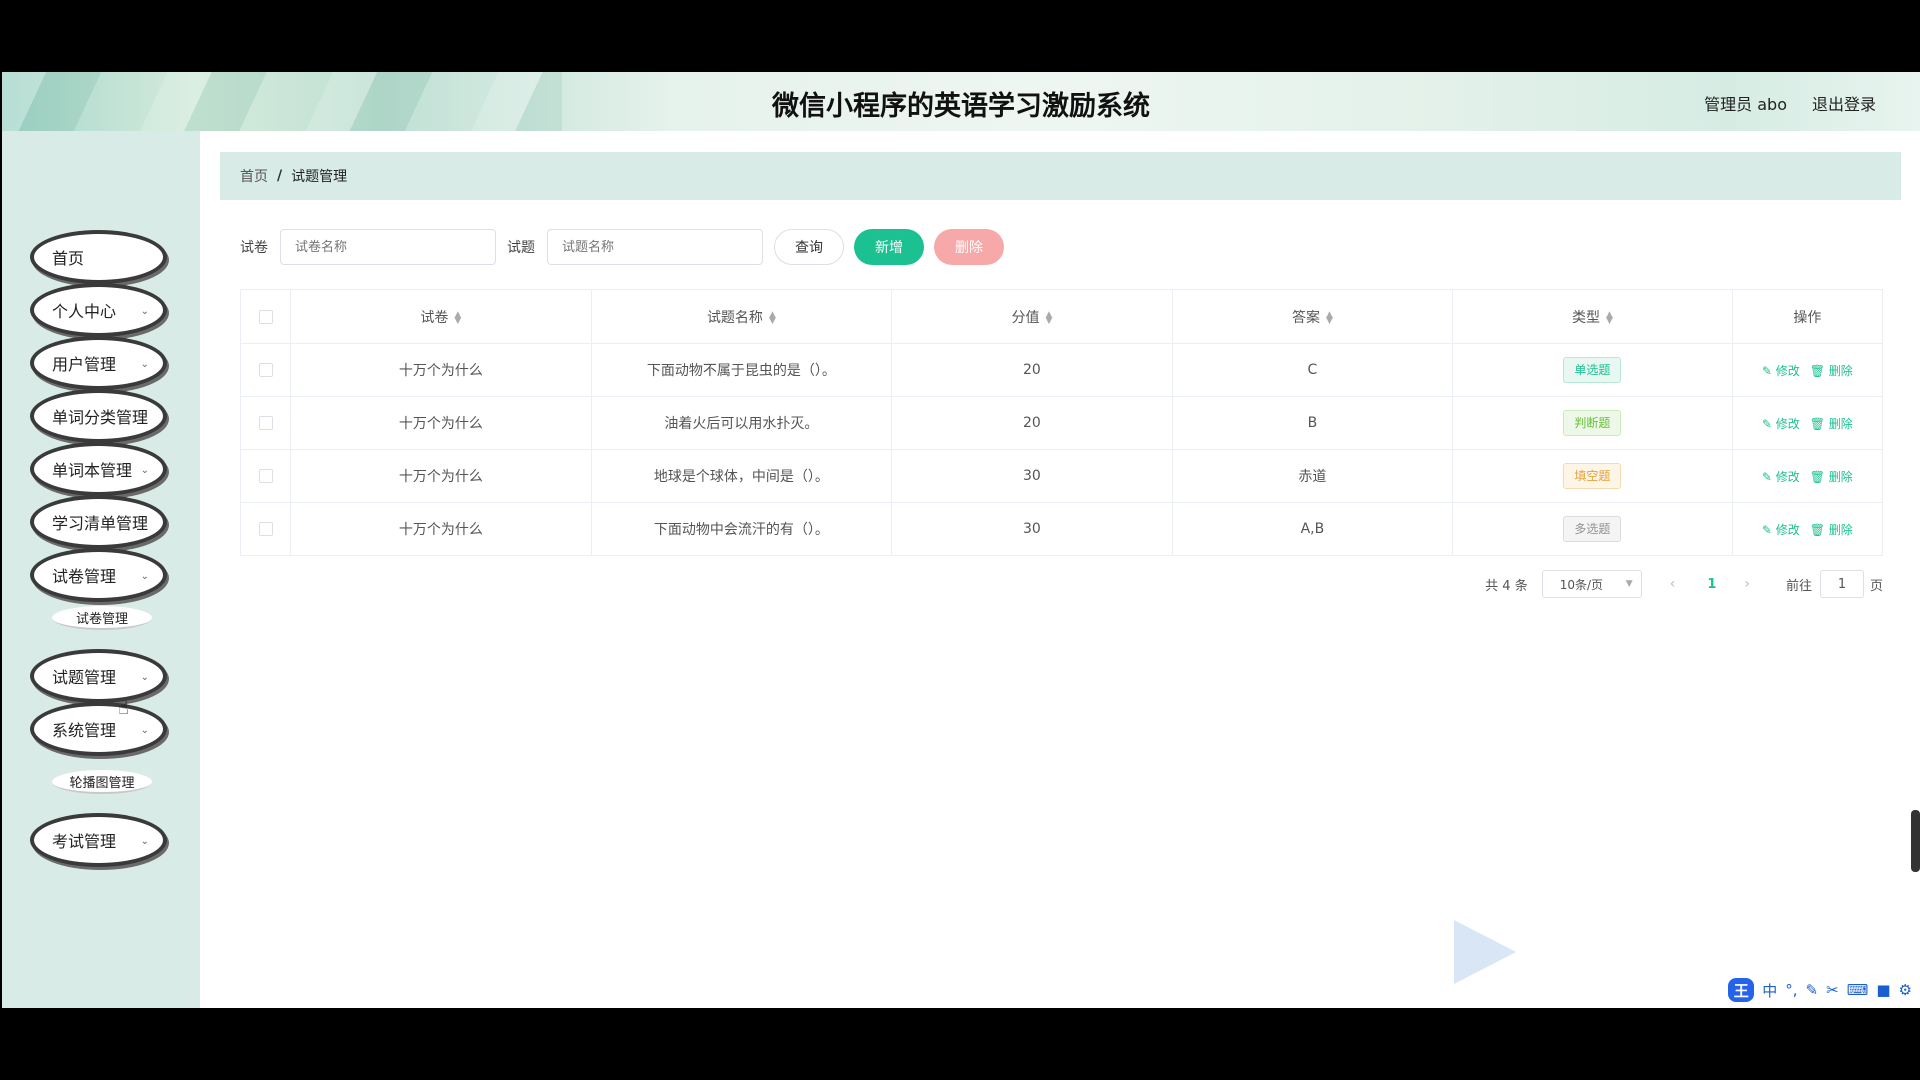 Image resolution: width=1920 pixels, height=1080 pixels. What do you see at coordinates (98, 729) in the screenshot?
I see `sidebar-item-system: 系统管理 ⌄` at bounding box center [98, 729].